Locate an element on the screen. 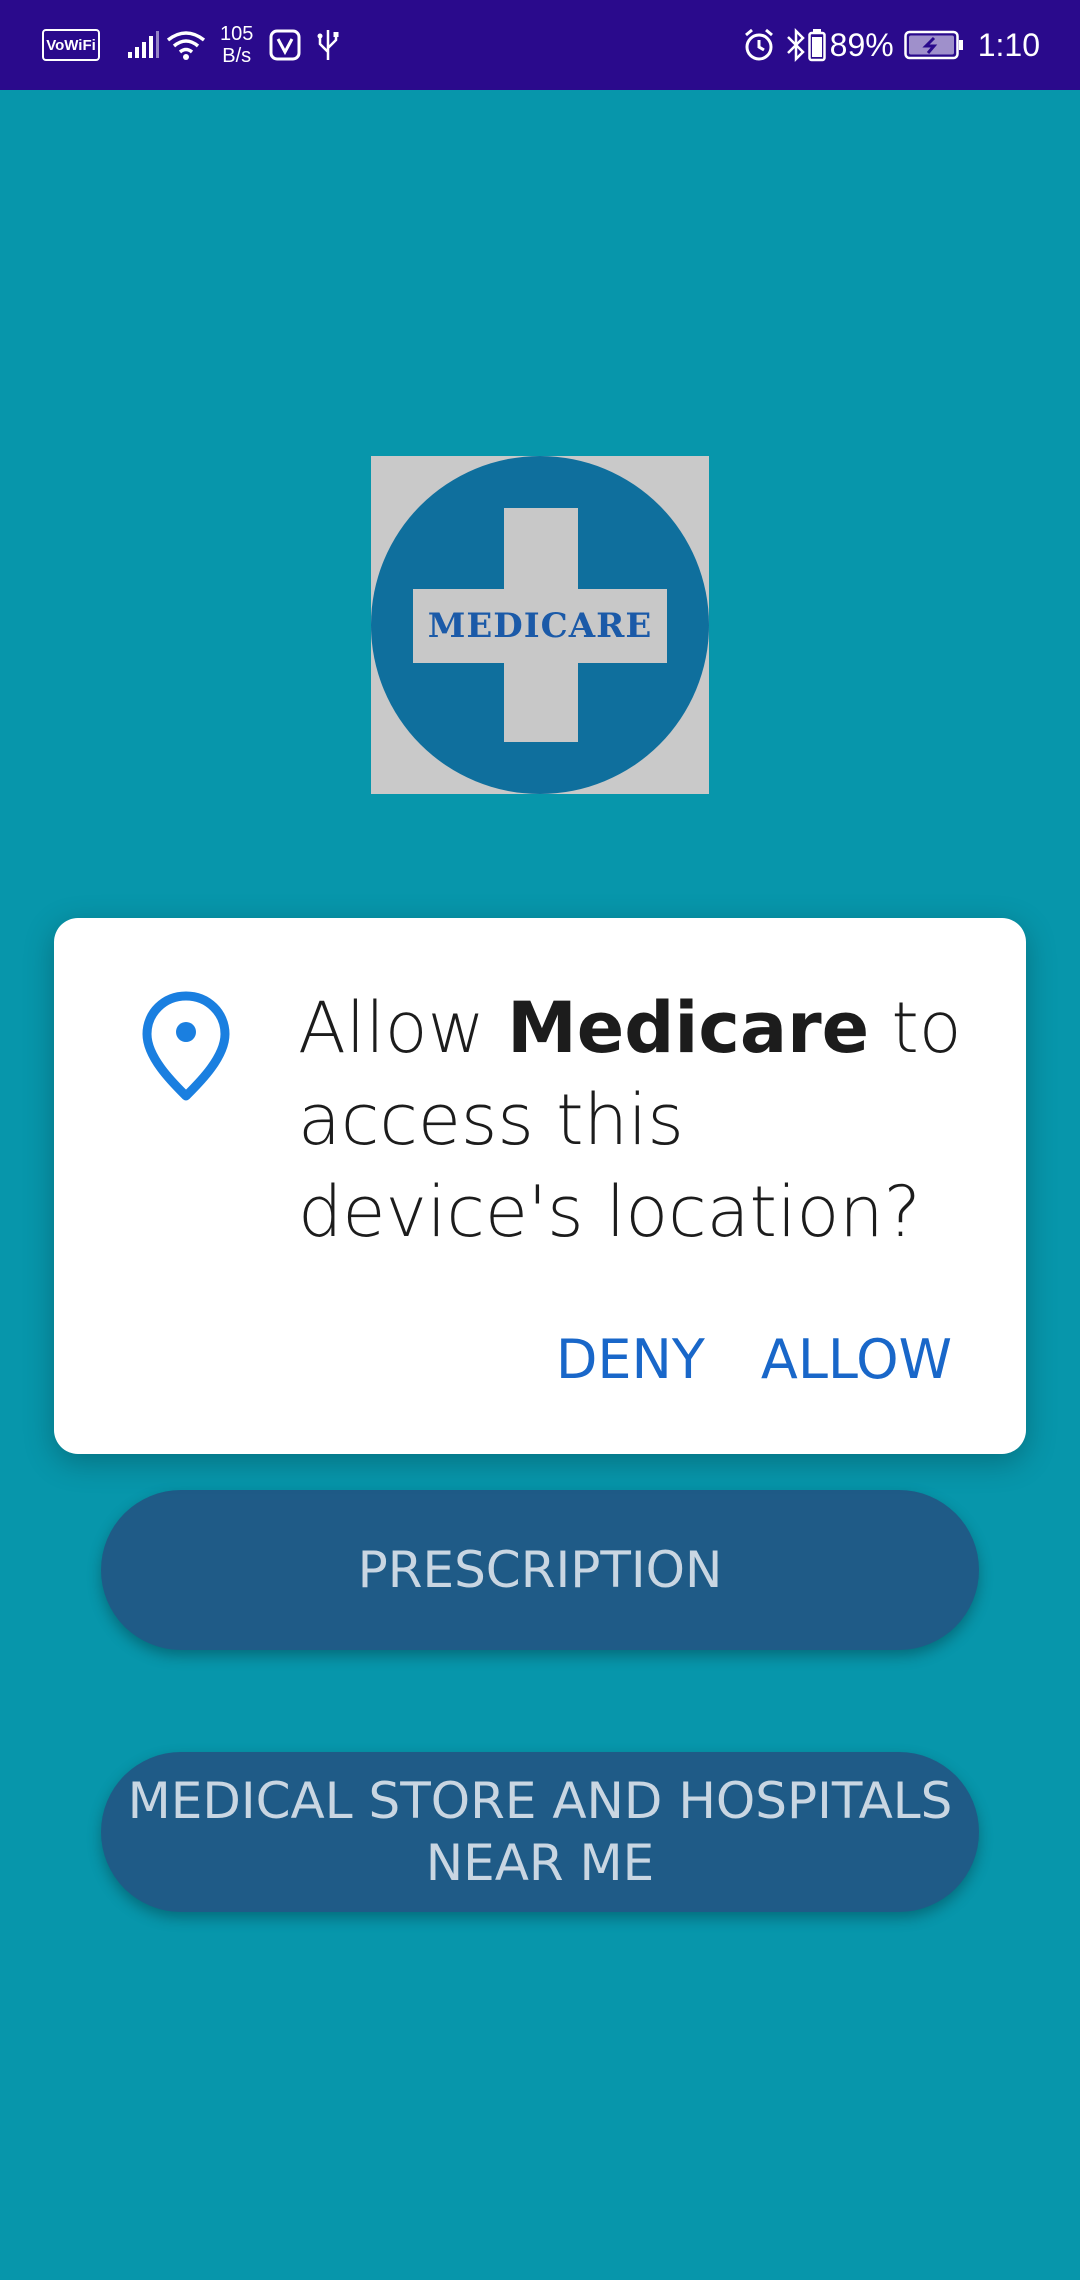 This screenshot has width=1080, height=2280. usb-icon is located at coordinates (328, 45).